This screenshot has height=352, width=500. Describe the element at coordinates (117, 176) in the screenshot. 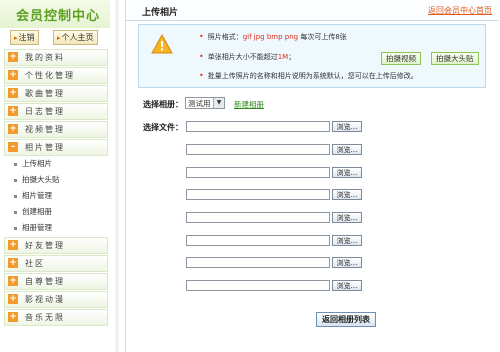

I see `column-divider` at that location.